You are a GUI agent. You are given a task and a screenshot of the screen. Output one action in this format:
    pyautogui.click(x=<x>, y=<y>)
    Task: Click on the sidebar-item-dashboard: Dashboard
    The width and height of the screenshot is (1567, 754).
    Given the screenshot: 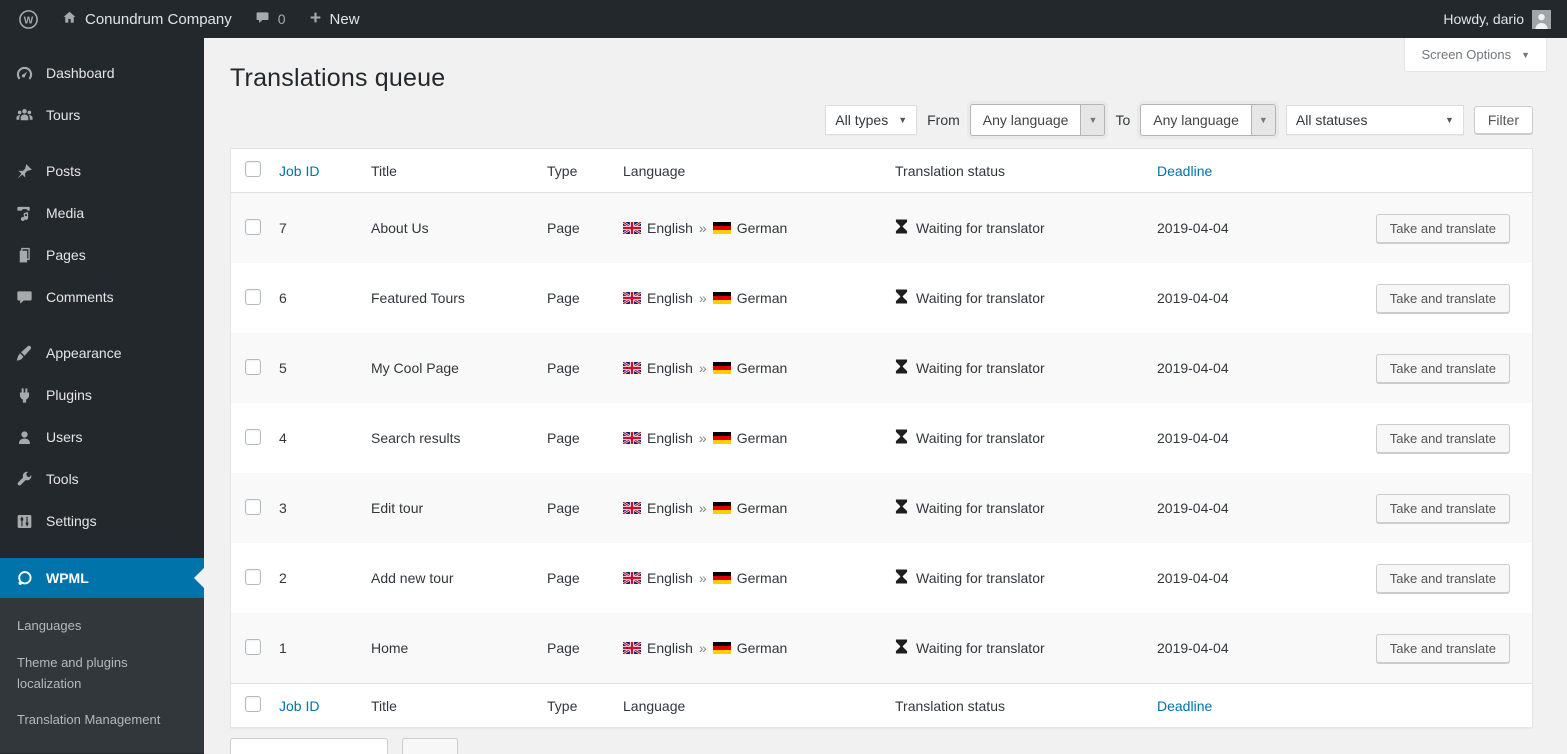 What is the action you would take?
    pyautogui.click(x=102, y=73)
    